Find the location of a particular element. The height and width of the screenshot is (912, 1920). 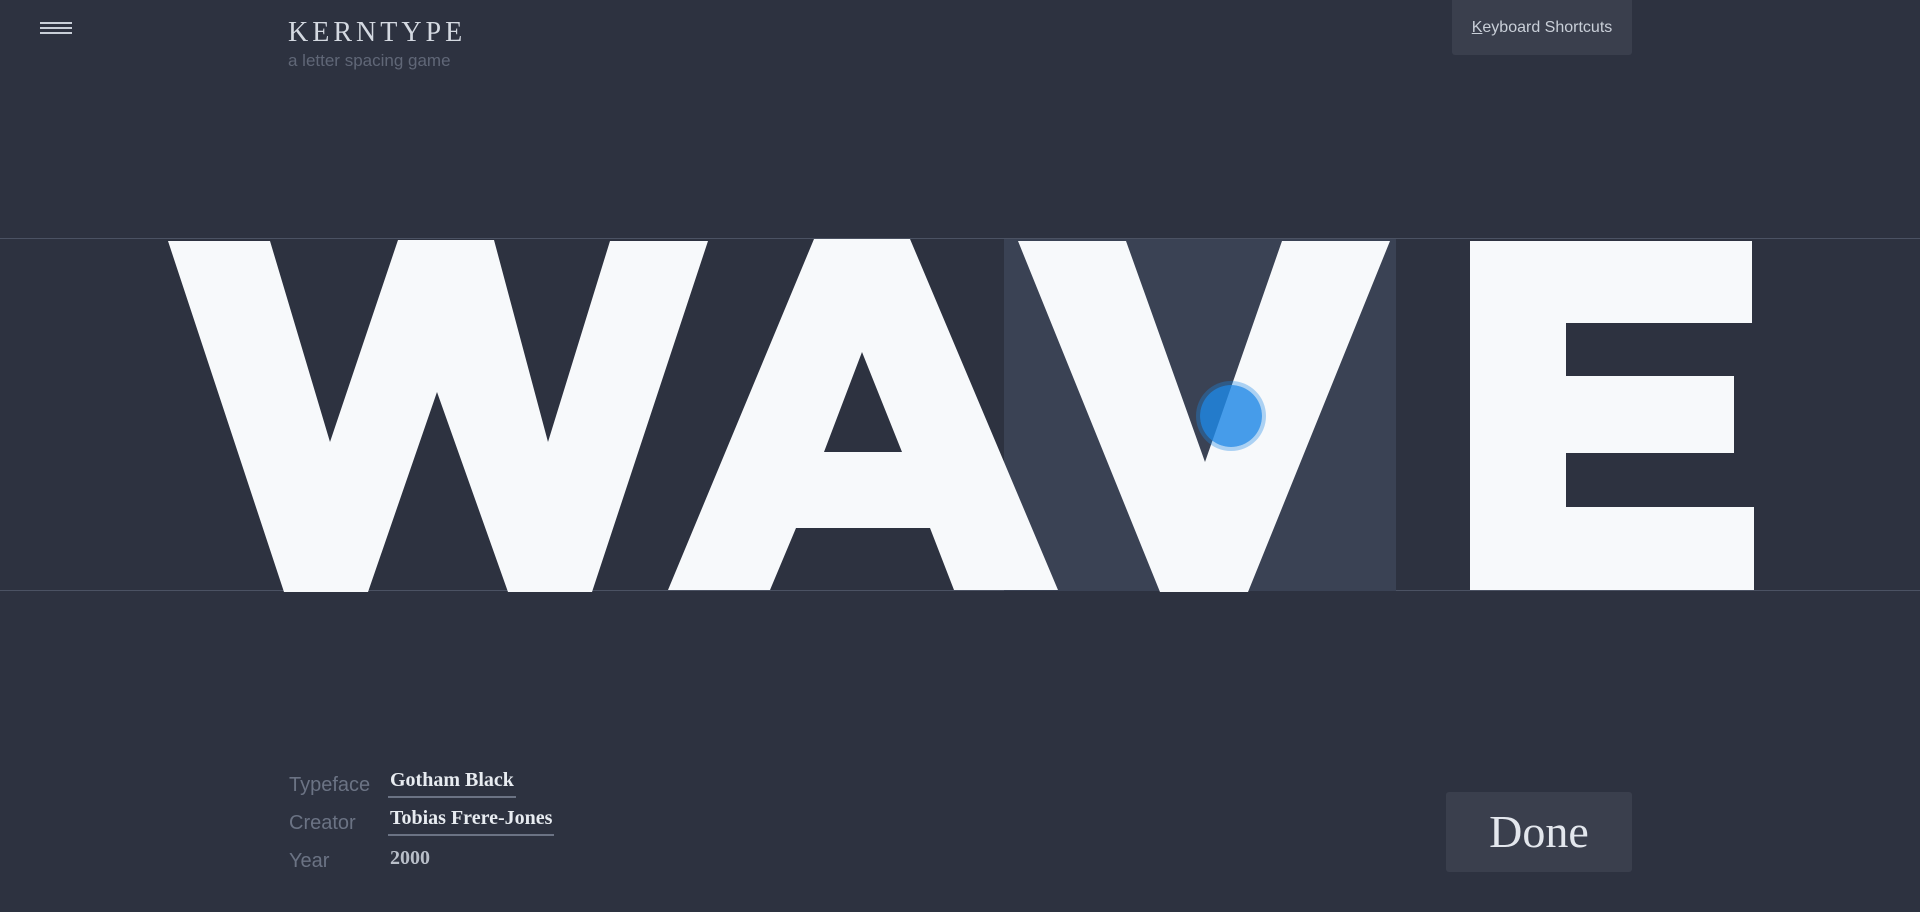

kerning-drag-handle is located at coordinates (1231, 416).